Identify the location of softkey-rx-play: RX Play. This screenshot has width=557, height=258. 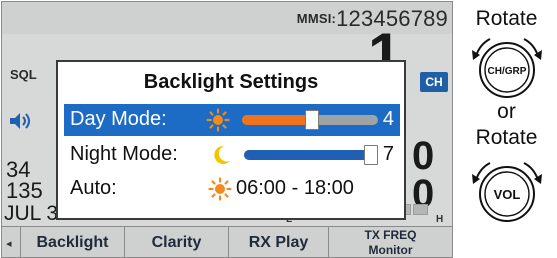
(278, 242).